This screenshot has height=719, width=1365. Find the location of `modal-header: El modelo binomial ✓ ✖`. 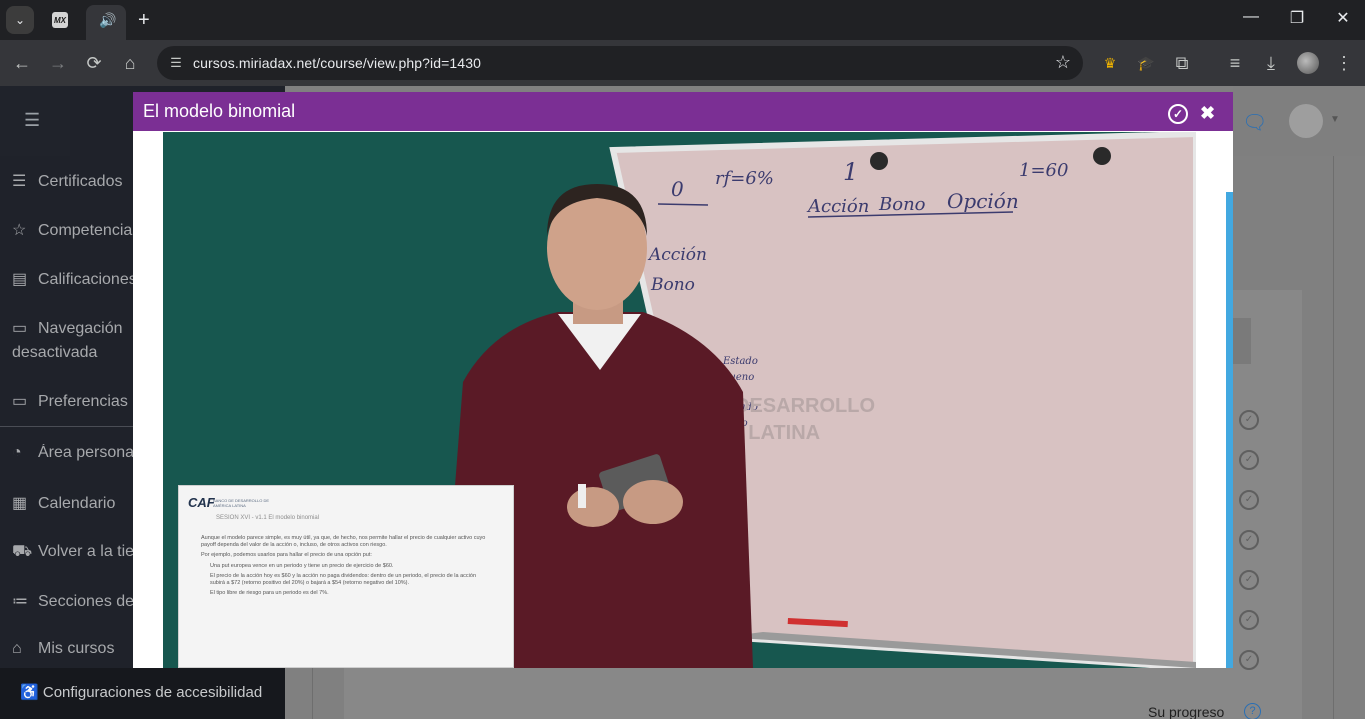

modal-header: El modelo binomial ✓ ✖ is located at coordinates (683, 111).